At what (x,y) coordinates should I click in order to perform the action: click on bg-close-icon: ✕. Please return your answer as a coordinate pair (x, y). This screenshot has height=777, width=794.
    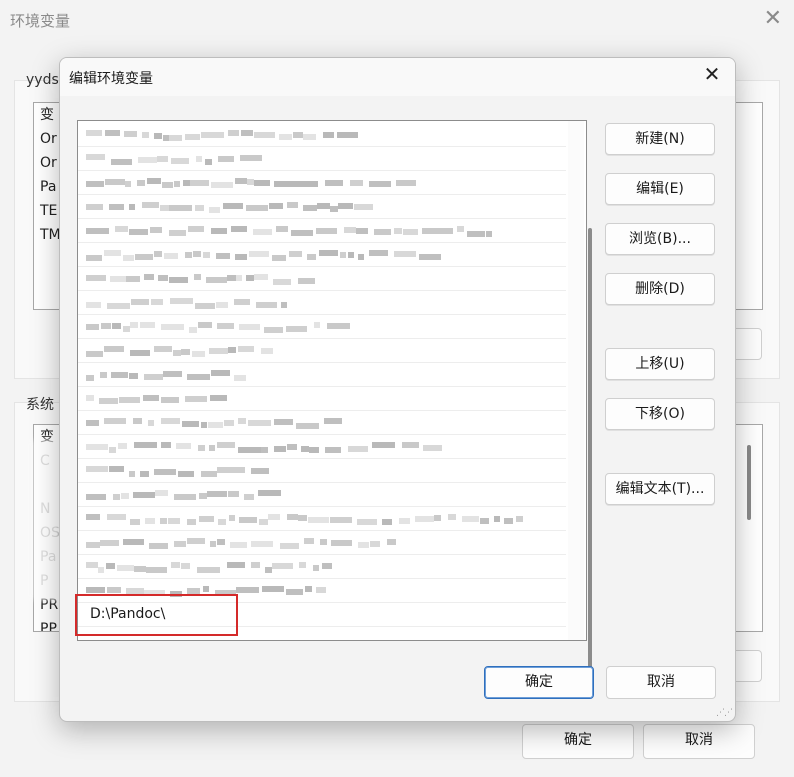
    Looking at the image, I should click on (773, 19).